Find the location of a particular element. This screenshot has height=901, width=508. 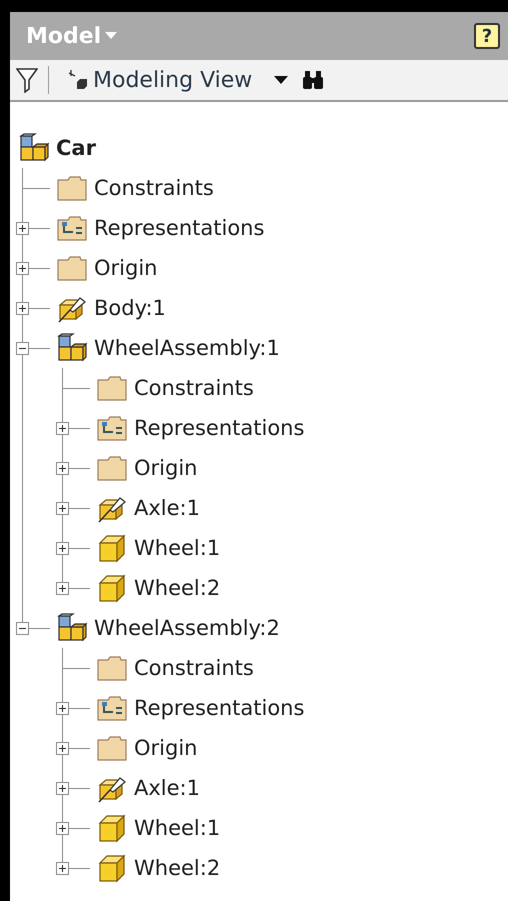

caret-icon is located at coordinates (281, 80).